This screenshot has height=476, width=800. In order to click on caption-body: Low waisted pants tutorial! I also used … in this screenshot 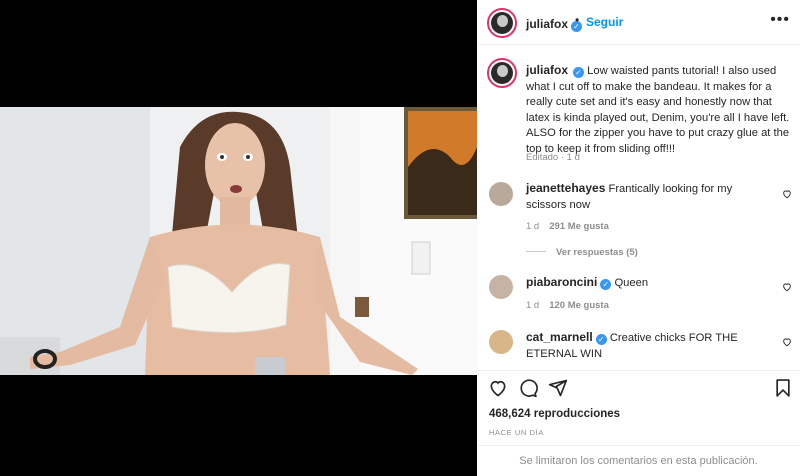, I will do `click(658, 110)`.